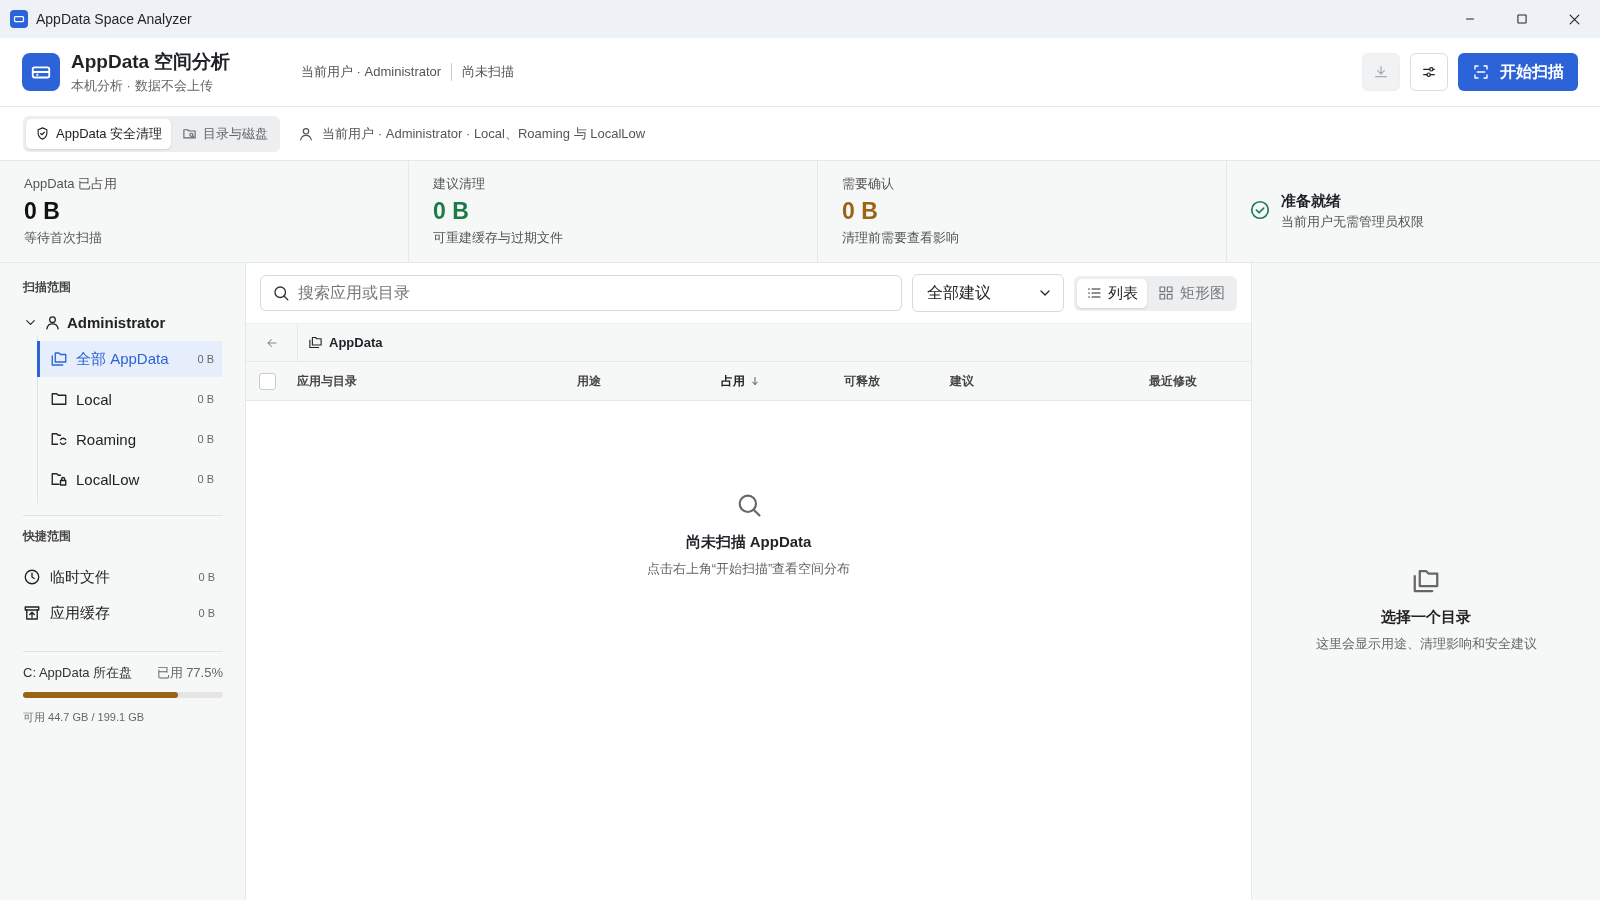 The width and height of the screenshot is (1600, 900). I want to click on app-icon, so click(19, 19).